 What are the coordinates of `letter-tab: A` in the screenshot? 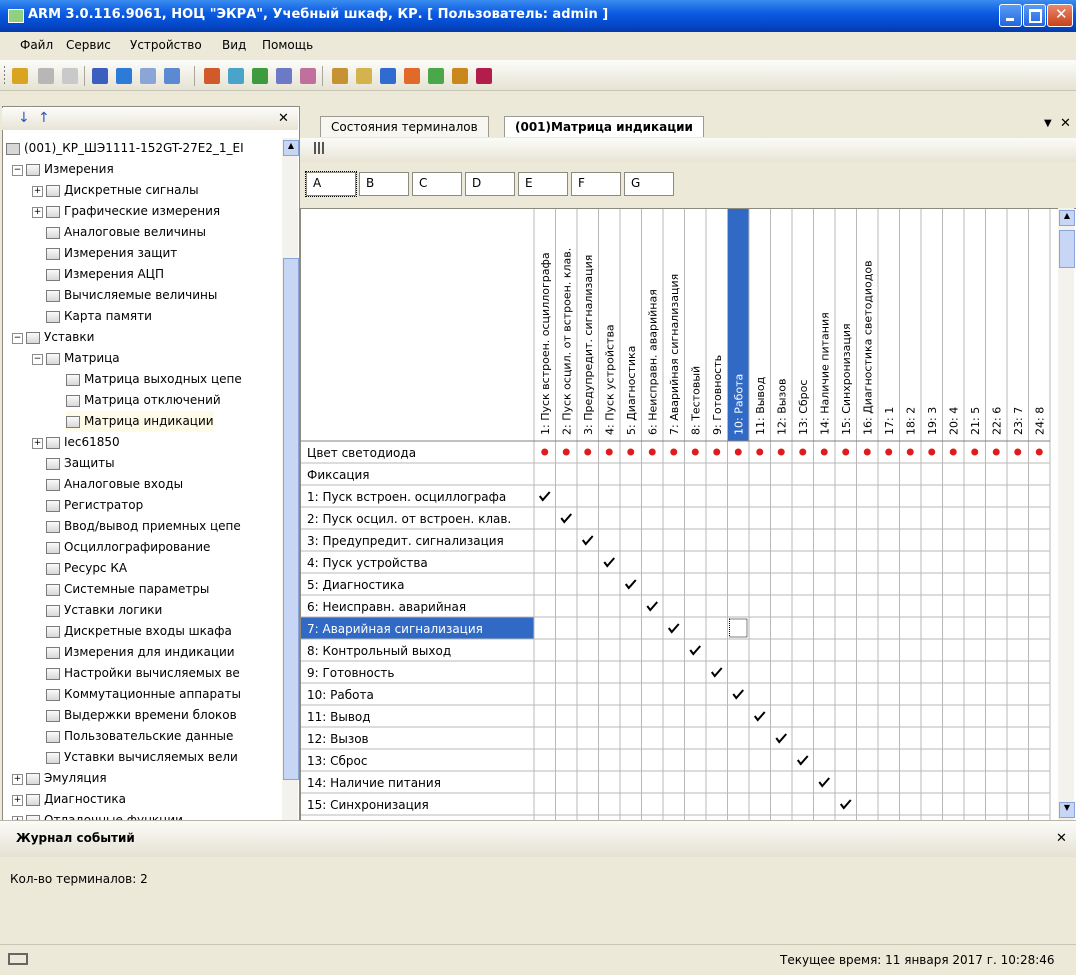 It's located at (331, 184).